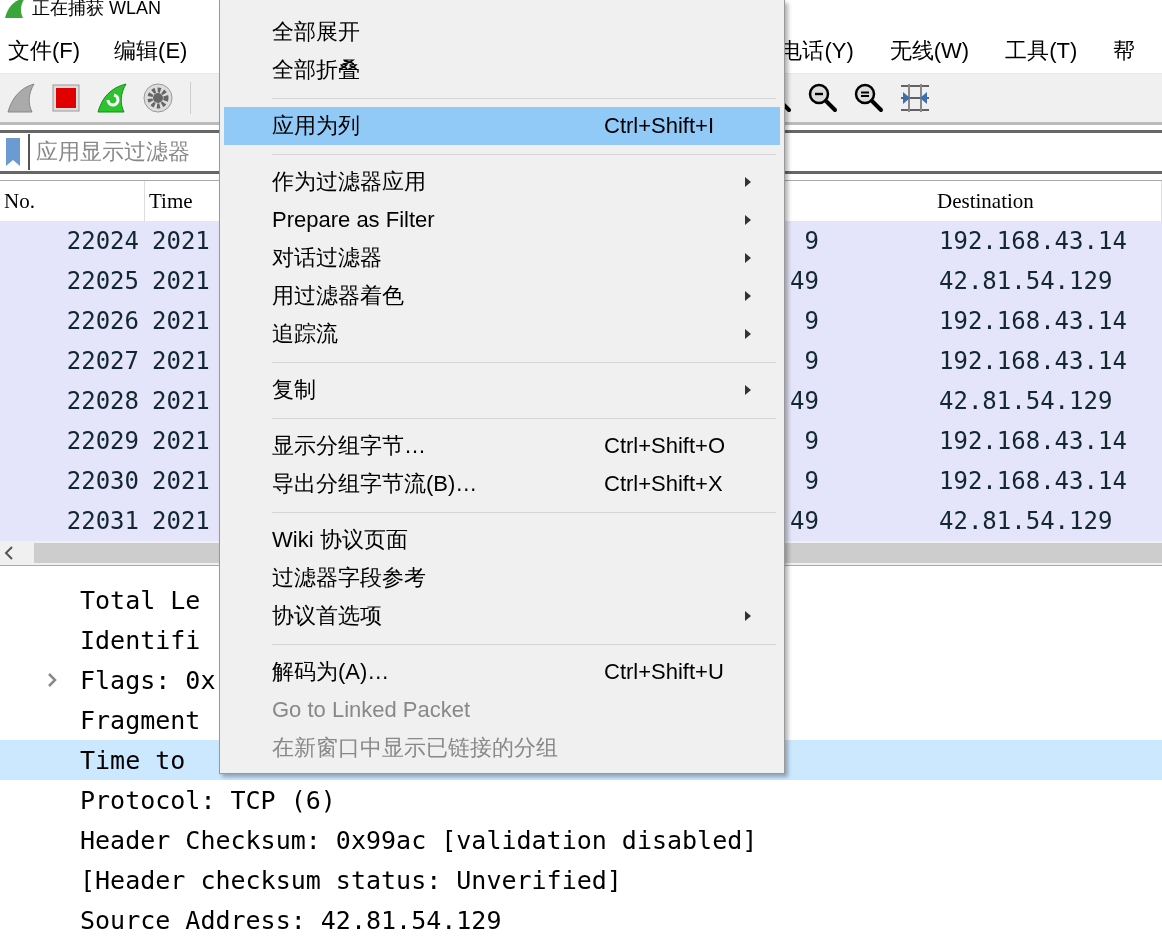  I want to click on table-cell-text: 22029, so click(102, 441).